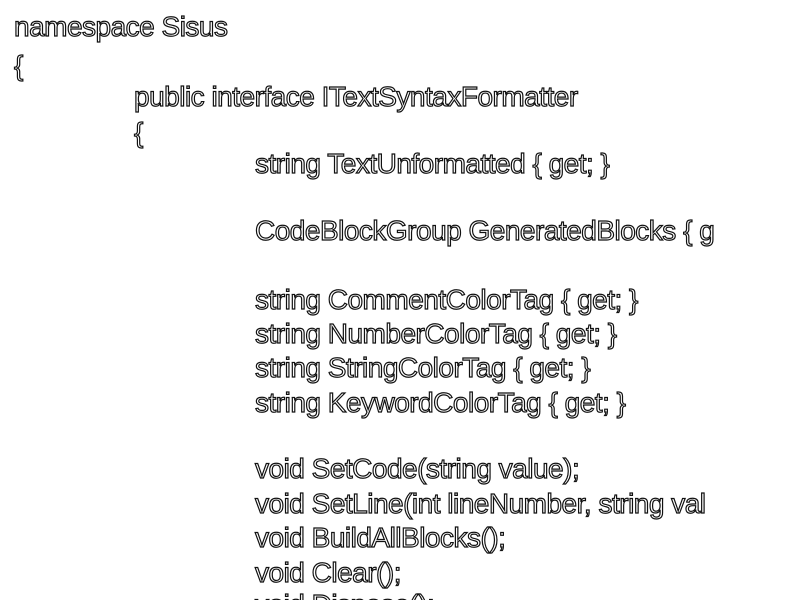  What do you see at coordinates (380, 537) in the screenshot?
I see `code-line-build-all-blocks: void BuildAllBlocks();` at bounding box center [380, 537].